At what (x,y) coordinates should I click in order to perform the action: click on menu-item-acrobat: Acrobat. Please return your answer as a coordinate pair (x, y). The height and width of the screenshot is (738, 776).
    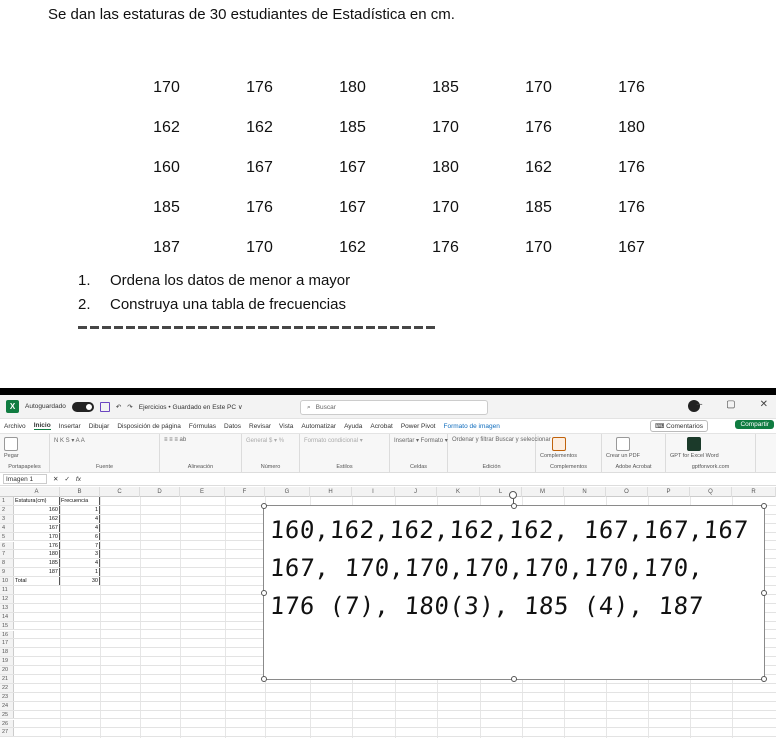
    Looking at the image, I should click on (381, 426).